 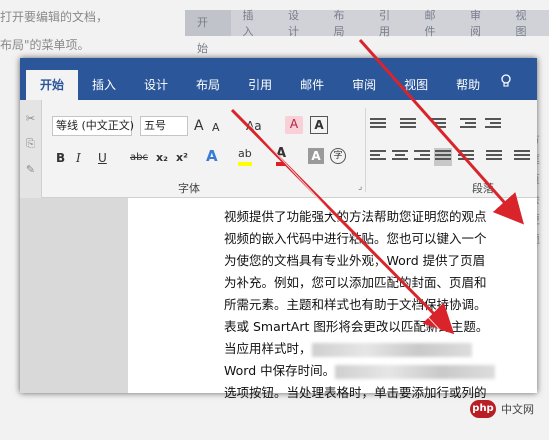 I want to click on background-line-1: 打开要编辑的文档，, so click(x=54, y=17).